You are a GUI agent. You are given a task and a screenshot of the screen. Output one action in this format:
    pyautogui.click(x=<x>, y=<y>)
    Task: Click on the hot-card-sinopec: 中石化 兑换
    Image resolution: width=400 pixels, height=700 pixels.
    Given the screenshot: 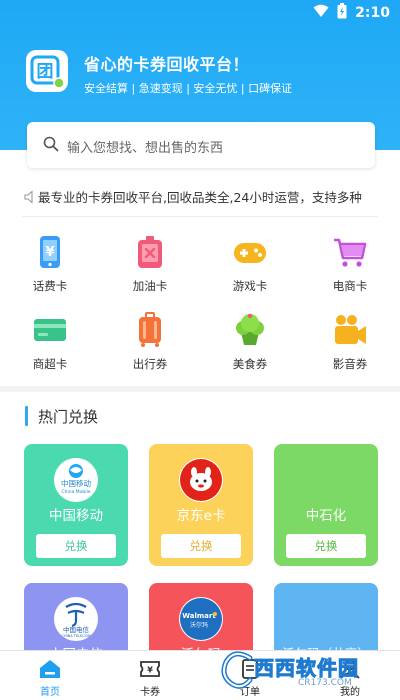 What is the action you would take?
    pyautogui.click(x=326, y=505)
    